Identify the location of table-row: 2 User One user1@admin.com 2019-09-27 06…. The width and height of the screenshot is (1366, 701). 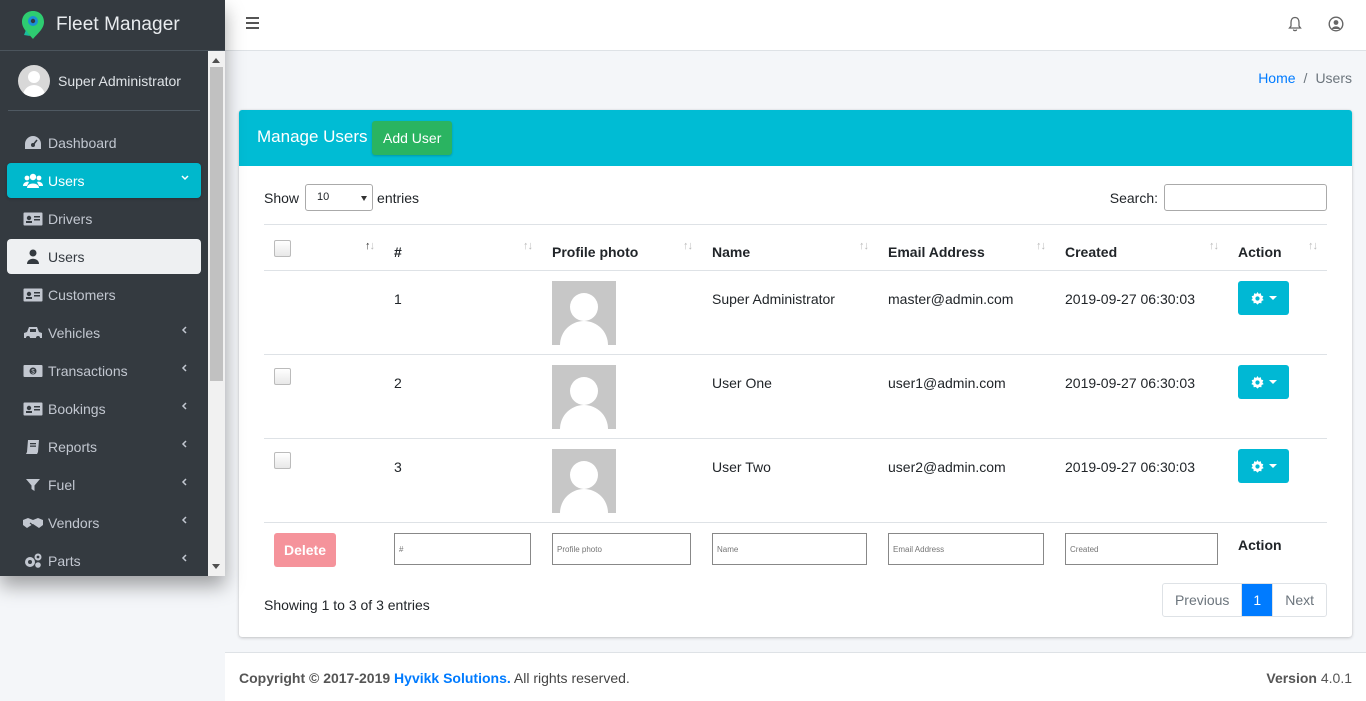
(795, 396).